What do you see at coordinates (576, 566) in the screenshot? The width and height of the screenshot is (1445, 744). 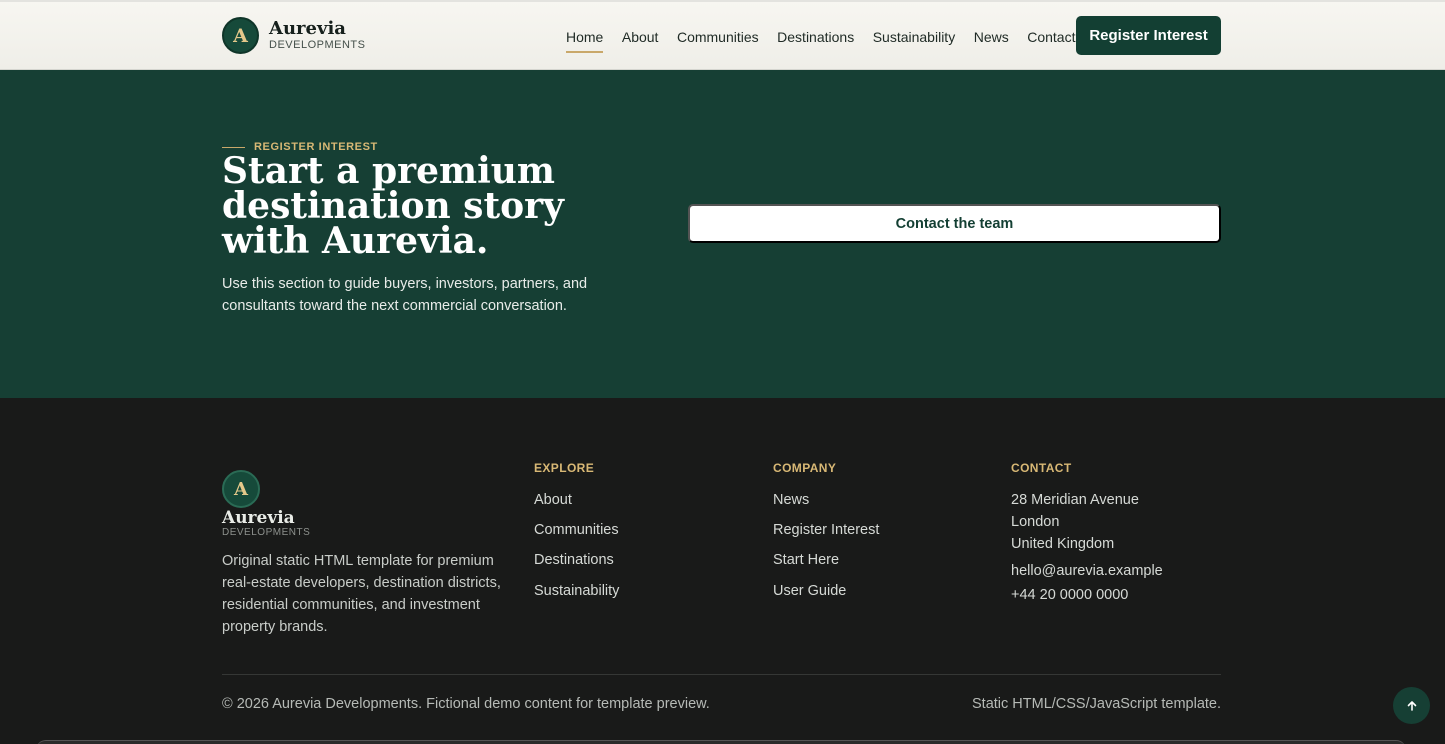 I see `footer-link-destinations: Destinations` at bounding box center [576, 566].